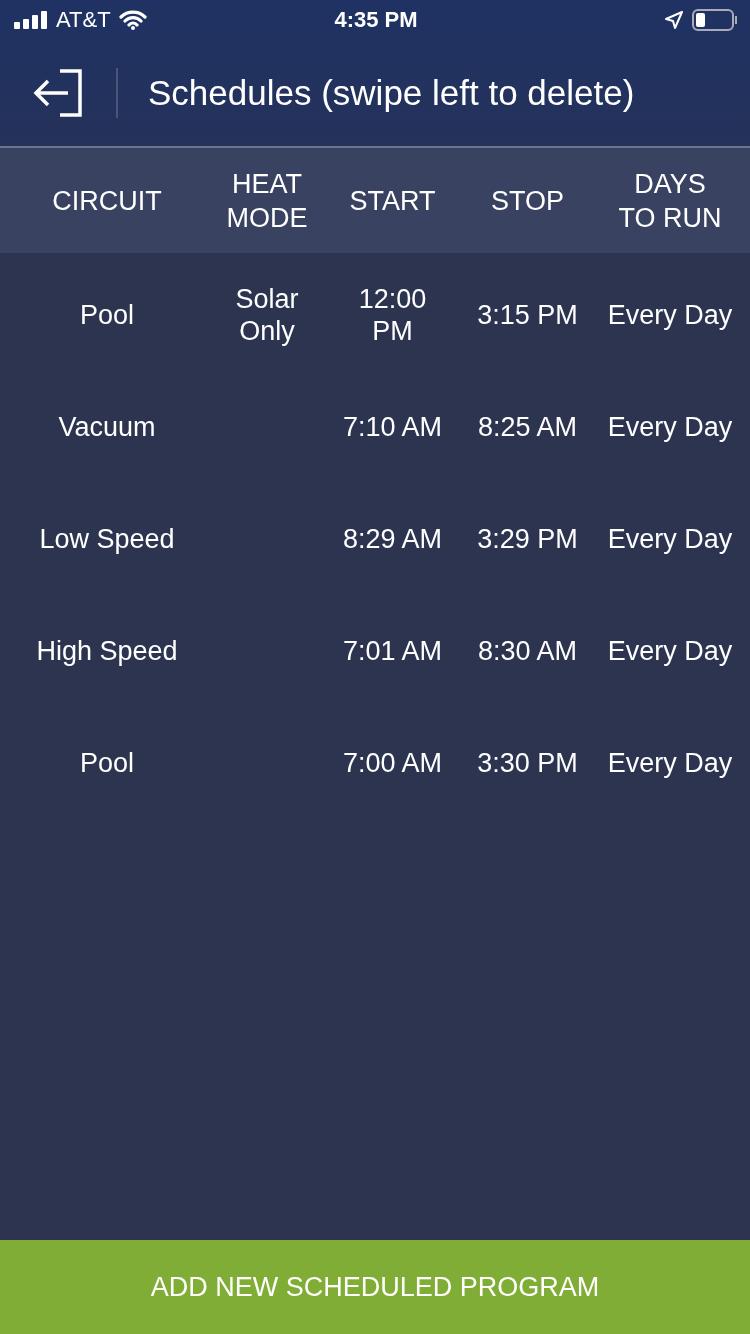  Describe the element at coordinates (392, 651) in the screenshot. I see `table-cell: 7:01 AM` at that location.